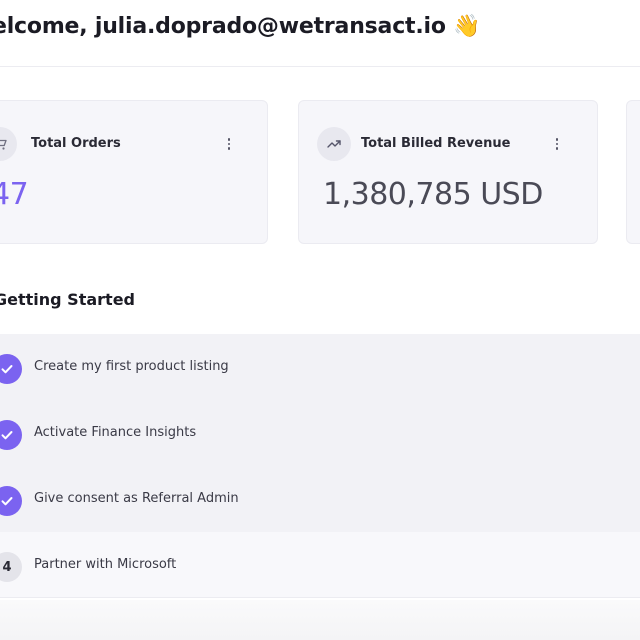 This screenshot has width=640, height=640. What do you see at coordinates (223, 26) in the screenshot?
I see `welcome-text: elcome, julia.doprado@wetransact.io` at bounding box center [223, 26].